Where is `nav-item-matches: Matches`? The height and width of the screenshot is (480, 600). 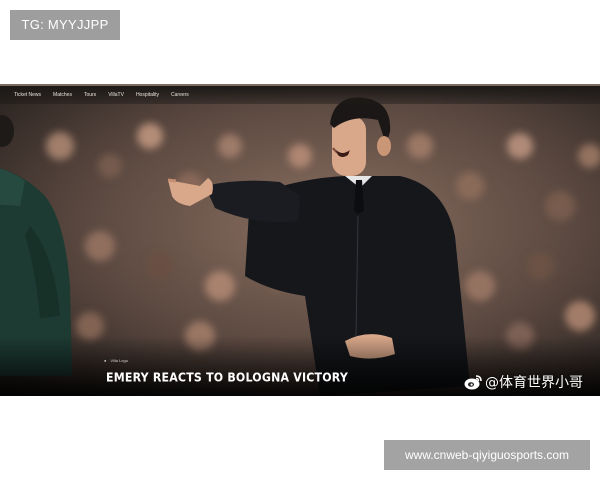 nav-item-matches: Matches is located at coordinates (62, 95).